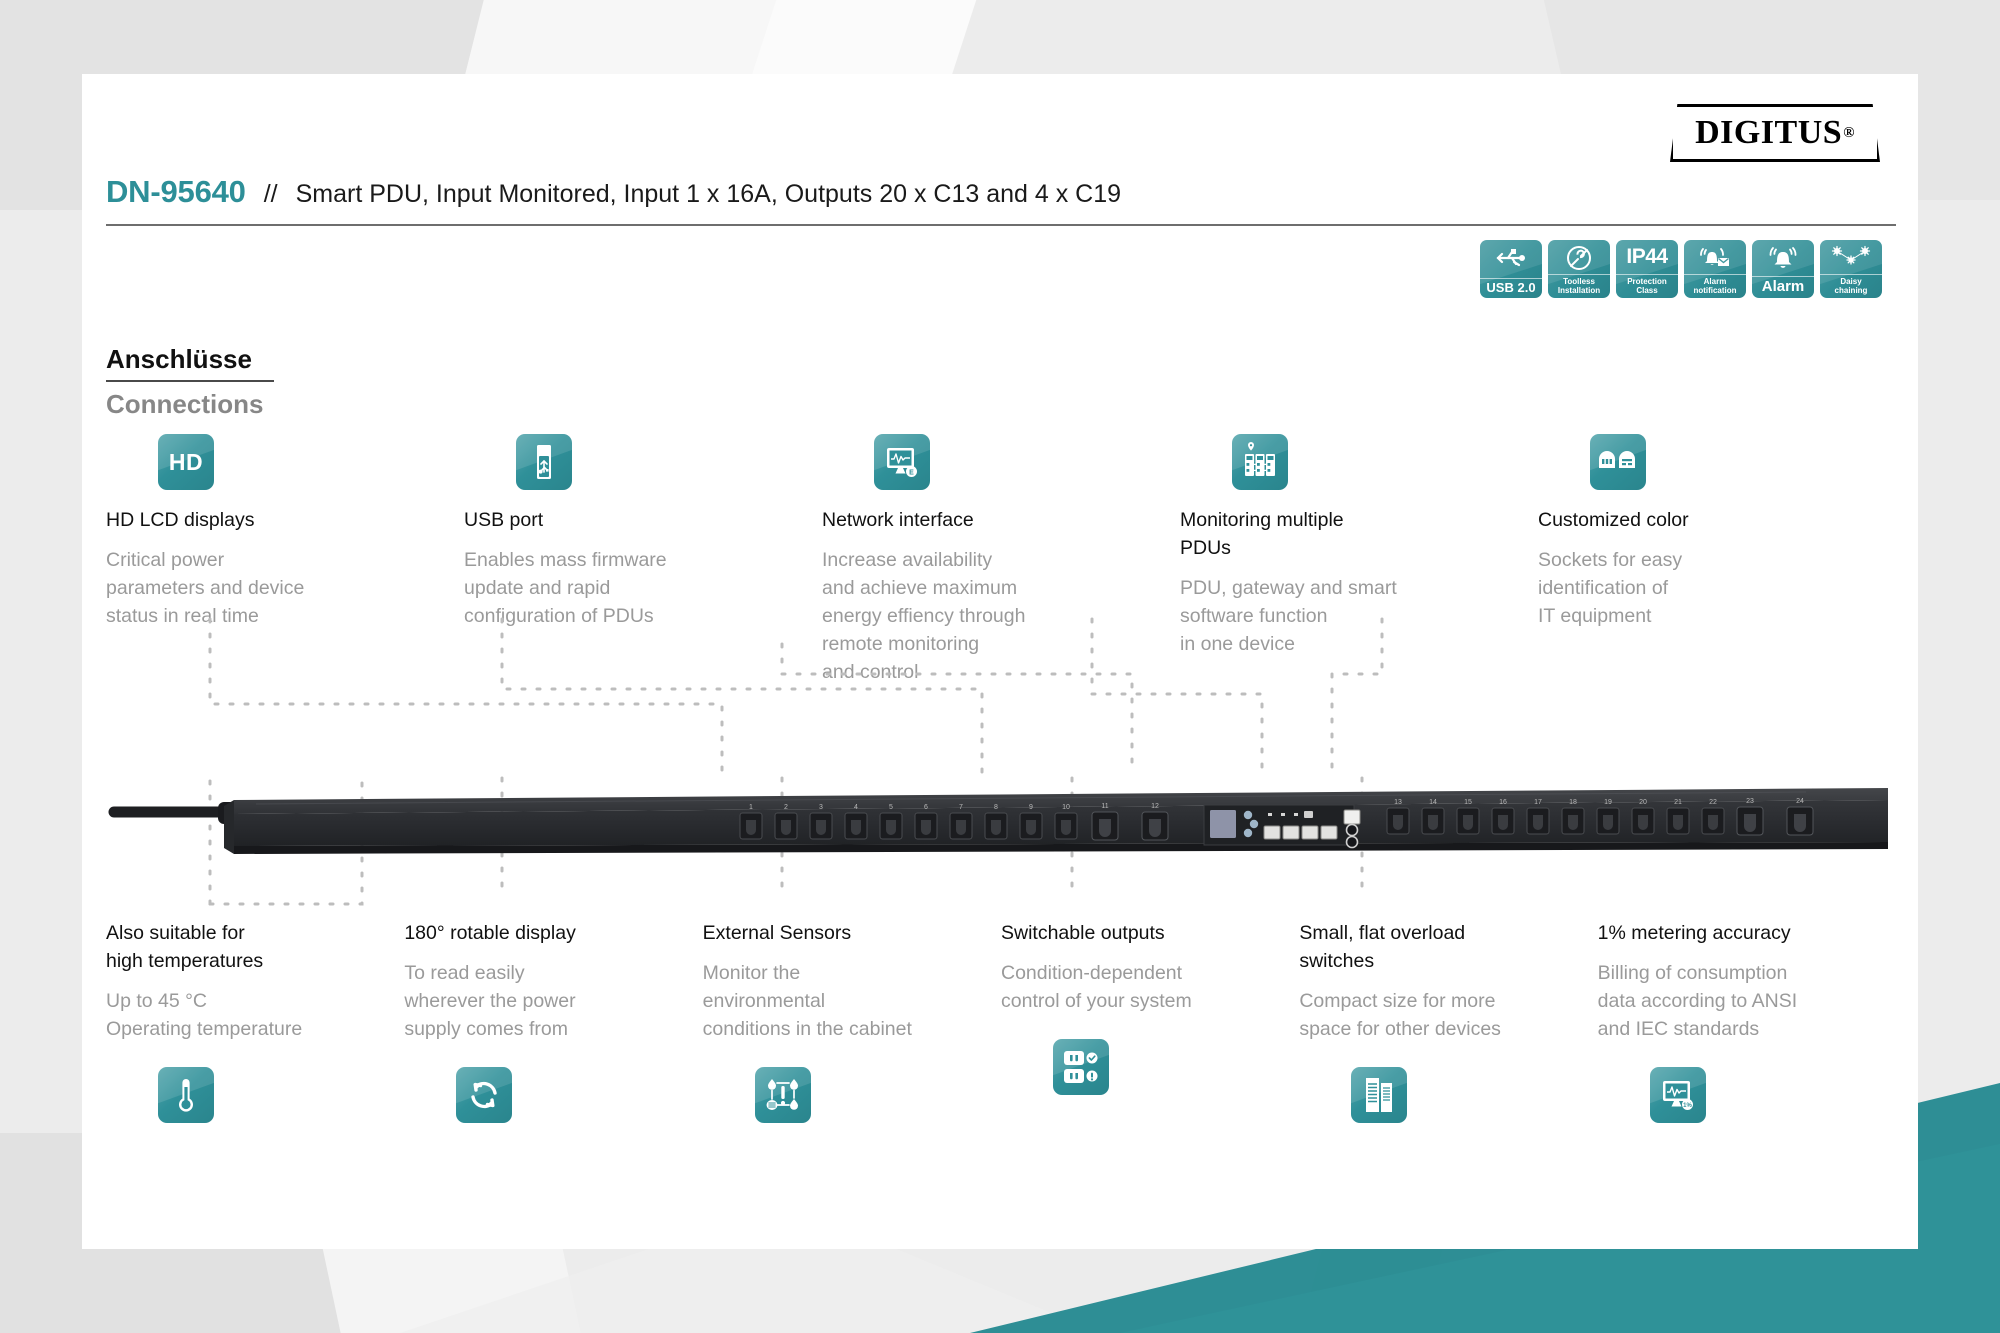 The height and width of the screenshot is (1333, 2000). I want to click on svg-text: 22, so click(1713, 802).